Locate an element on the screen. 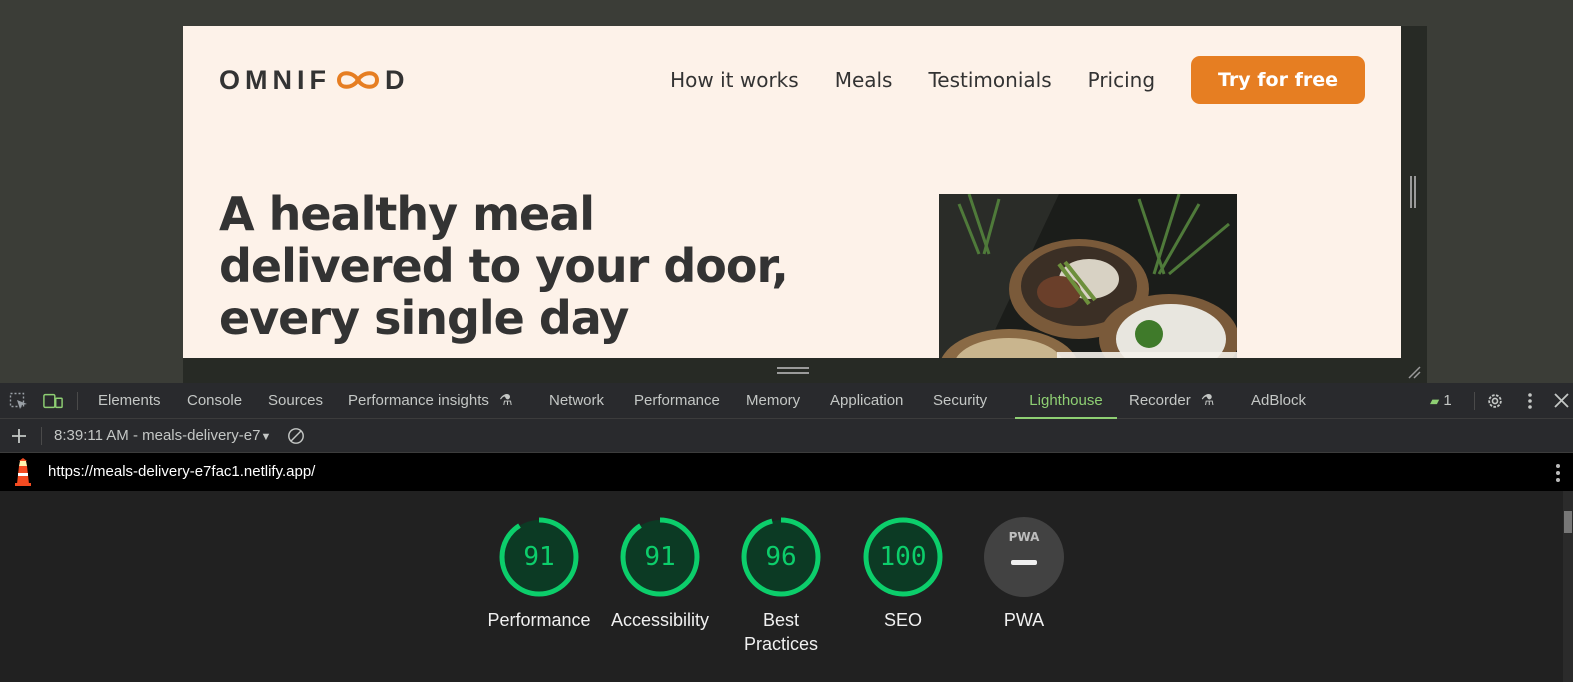 The image size is (1573, 682). pwa-badge-text: PWA is located at coordinates (1024, 537).